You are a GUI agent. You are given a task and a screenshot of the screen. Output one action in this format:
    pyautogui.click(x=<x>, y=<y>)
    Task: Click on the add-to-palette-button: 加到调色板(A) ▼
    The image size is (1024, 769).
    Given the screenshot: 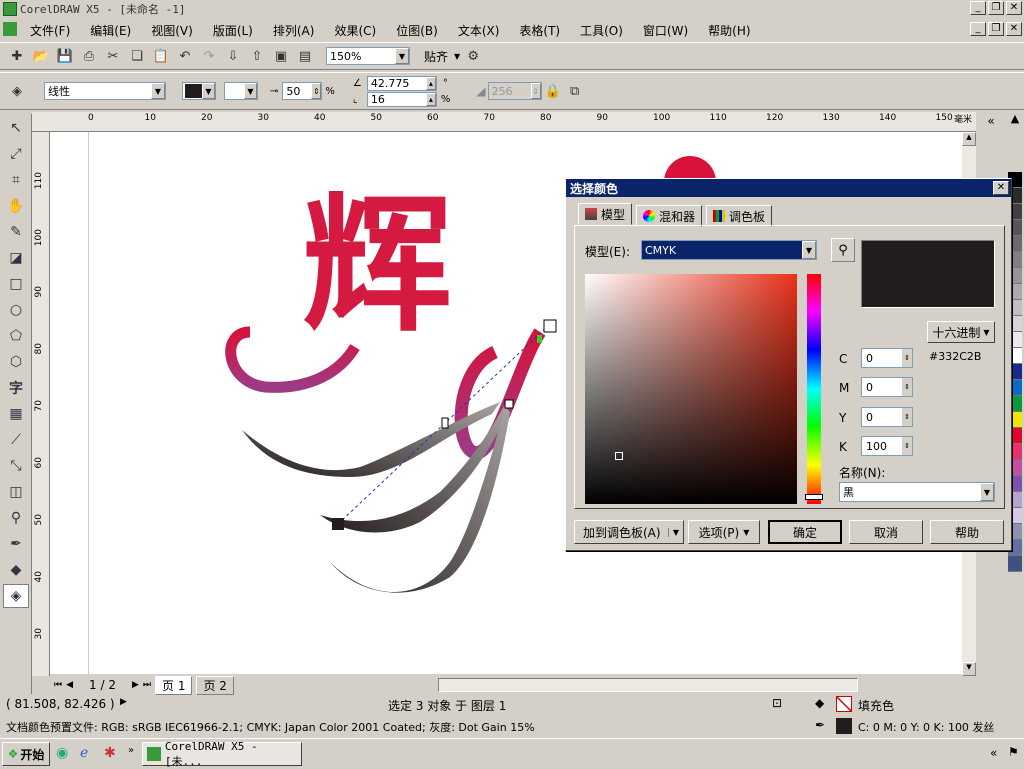 What is the action you would take?
    pyautogui.click(x=629, y=532)
    